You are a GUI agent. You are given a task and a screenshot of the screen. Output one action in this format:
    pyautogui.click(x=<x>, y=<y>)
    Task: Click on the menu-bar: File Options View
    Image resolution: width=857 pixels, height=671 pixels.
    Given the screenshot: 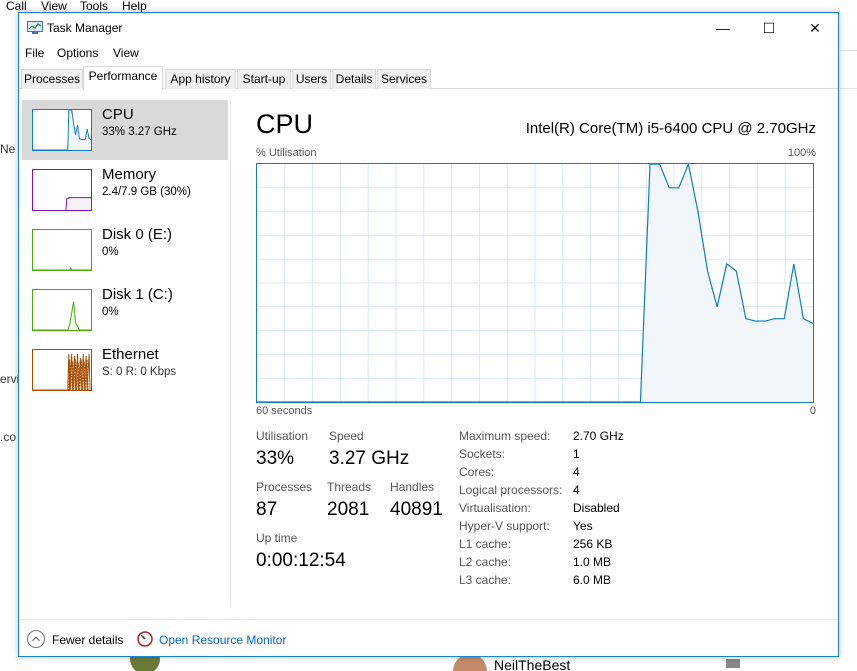 What is the action you would take?
    pyautogui.click(x=428, y=55)
    